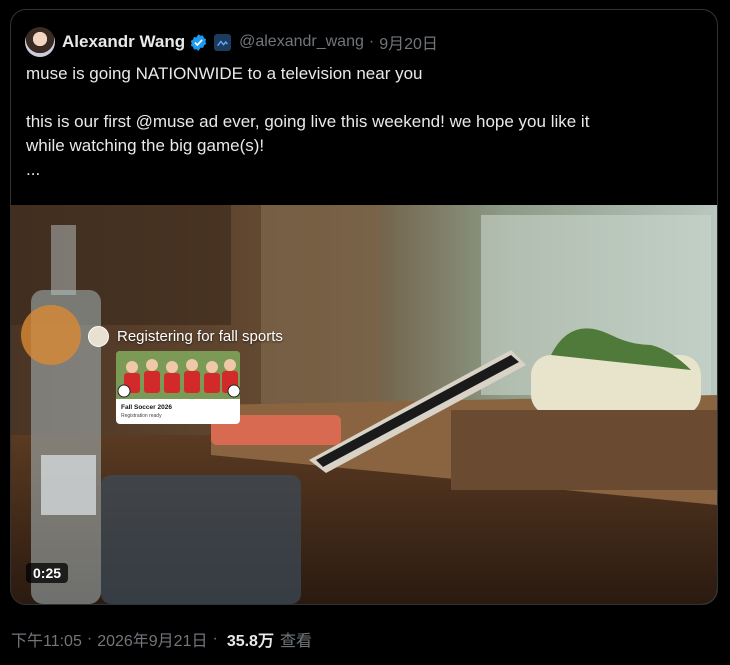 This screenshot has width=730, height=665. Describe the element at coordinates (178, 375) in the screenshot. I see `team-photo` at that location.